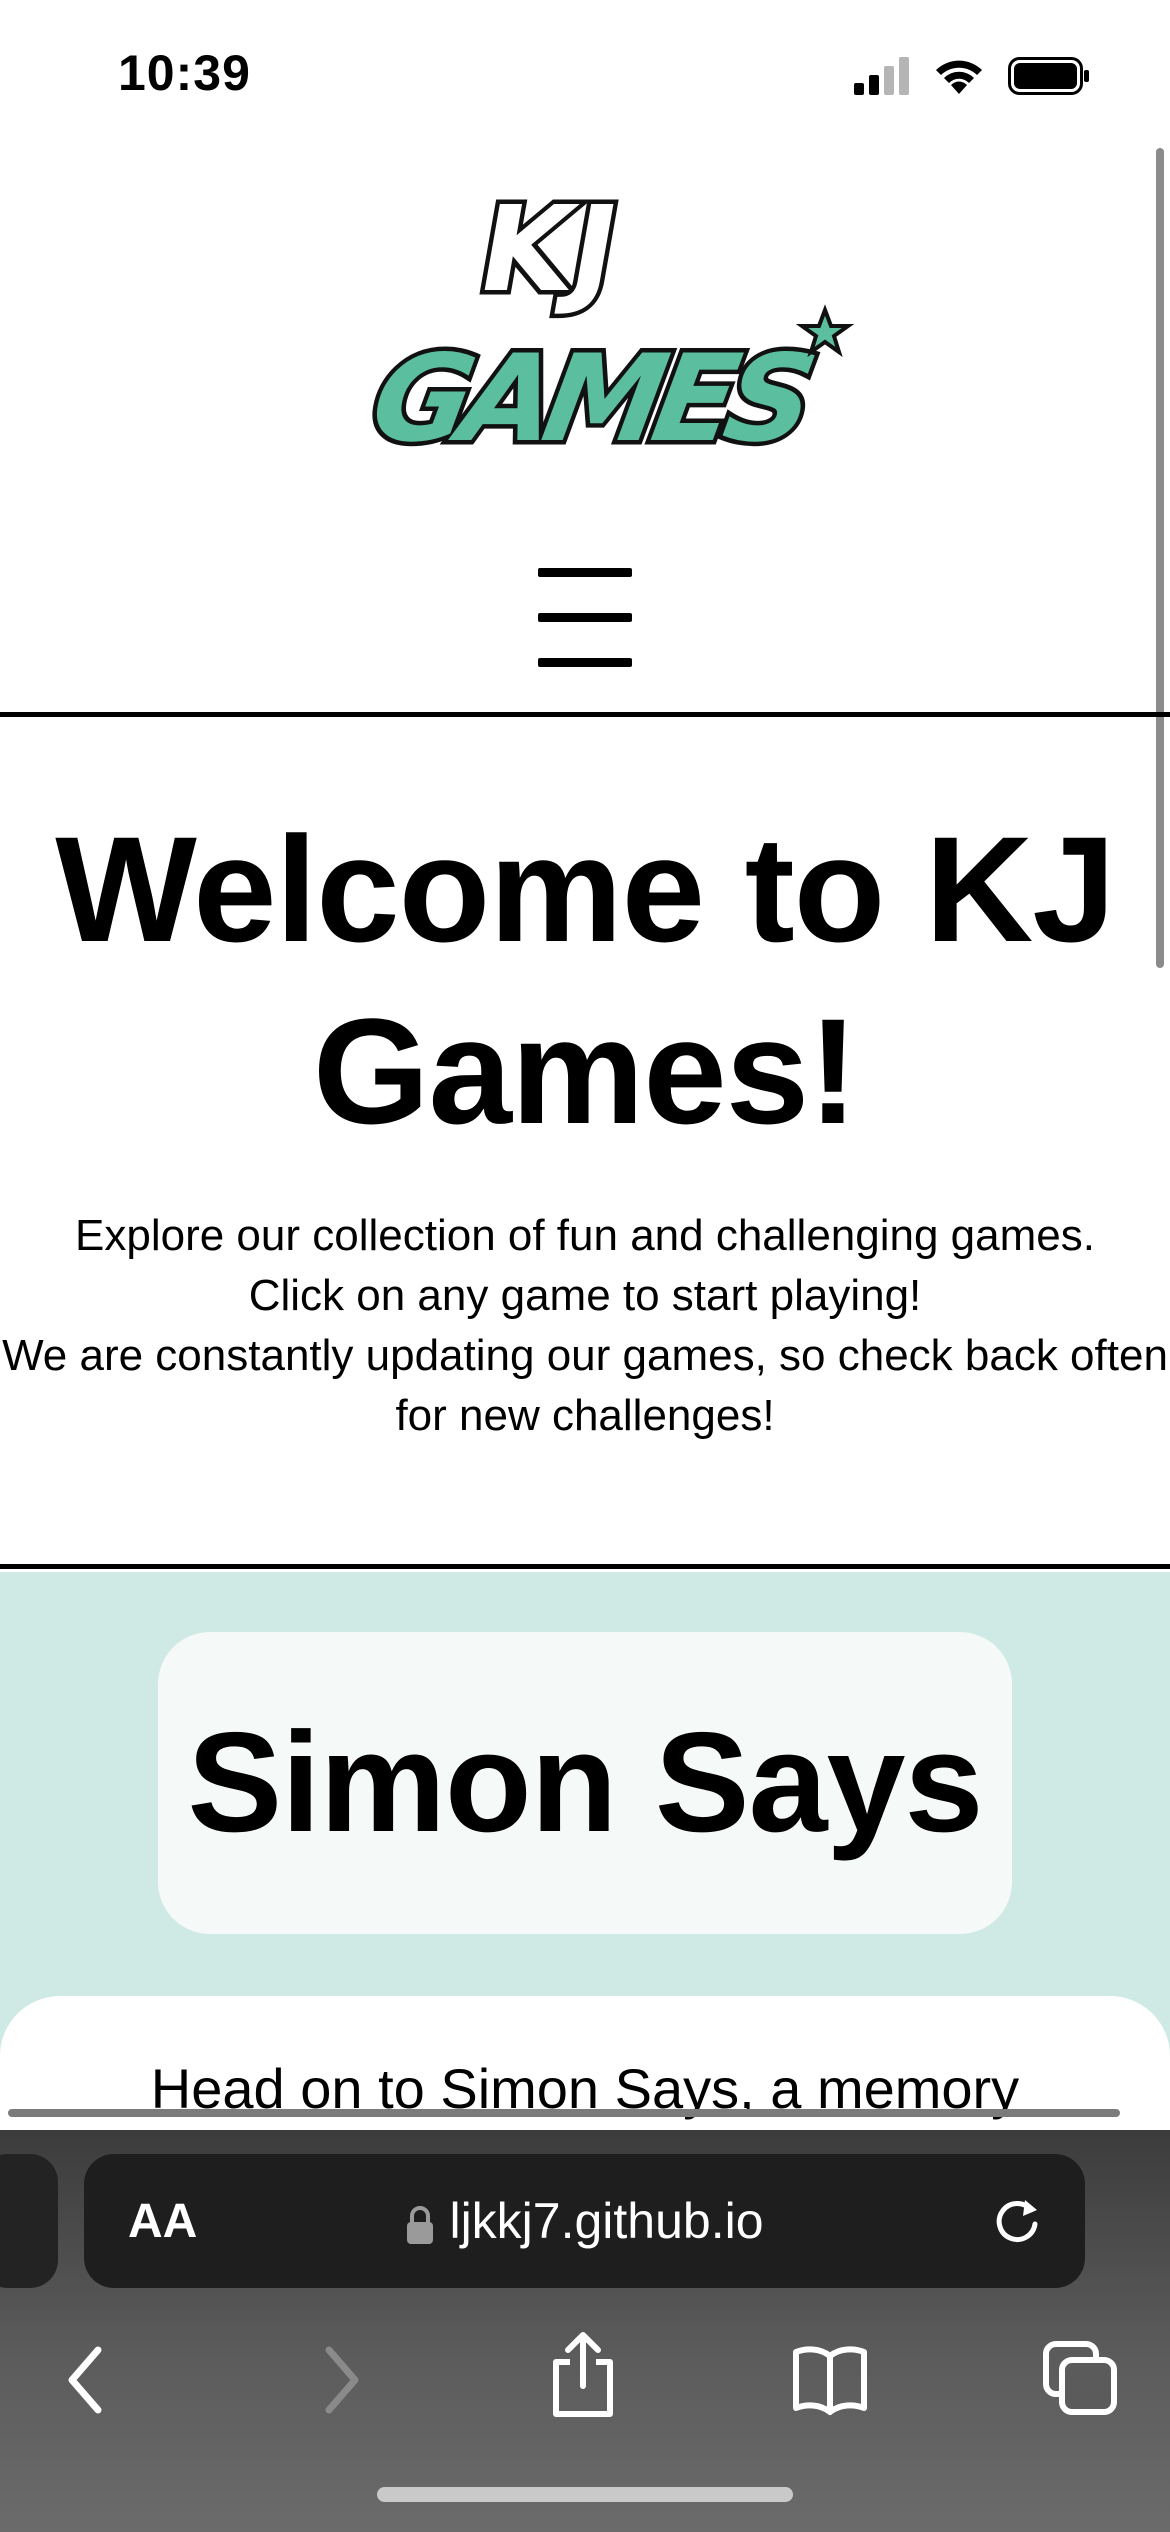 Image resolution: width=1170 pixels, height=2532 pixels. I want to click on cellular-signal-icon, so click(881, 76).